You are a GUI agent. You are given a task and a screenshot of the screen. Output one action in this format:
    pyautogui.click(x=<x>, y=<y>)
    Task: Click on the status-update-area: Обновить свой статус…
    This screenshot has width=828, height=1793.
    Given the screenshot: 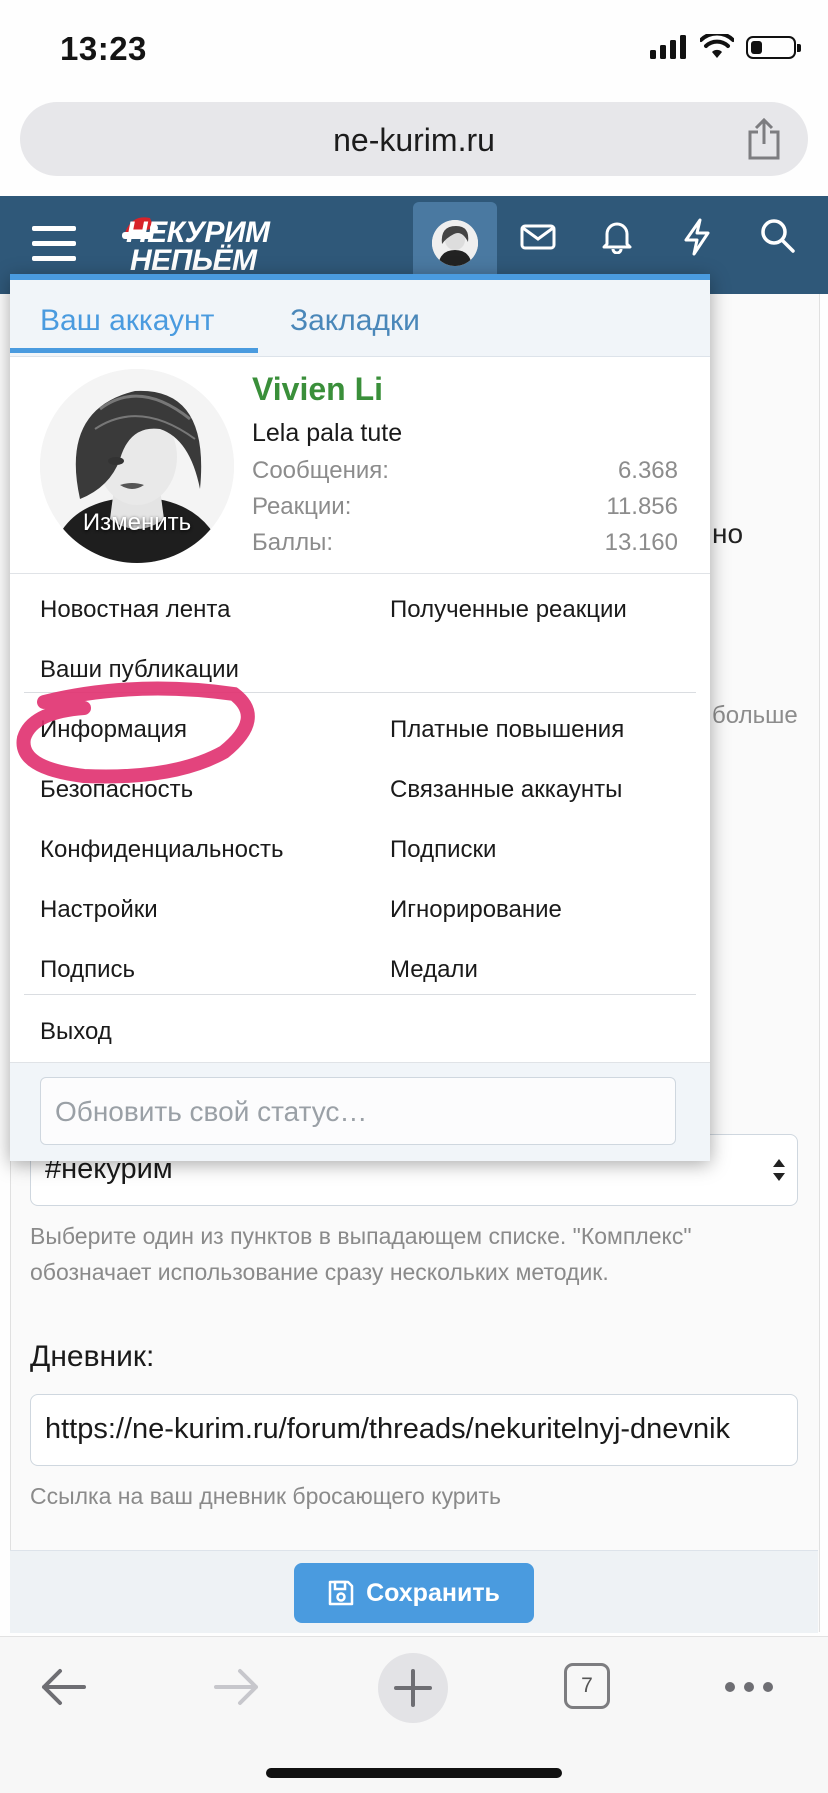 What is the action you would take?
    pyautogui.click(x=360, y=1111)
    